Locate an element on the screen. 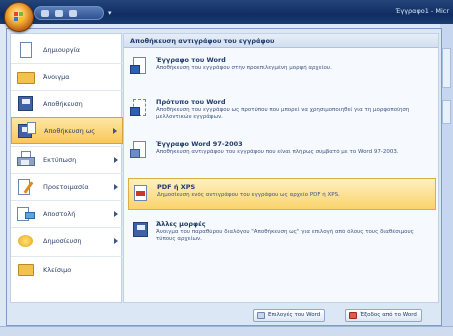 This screenshot has height=336, width=453. menu-item-send: Αποστολή is located at coordinates (67, 213).